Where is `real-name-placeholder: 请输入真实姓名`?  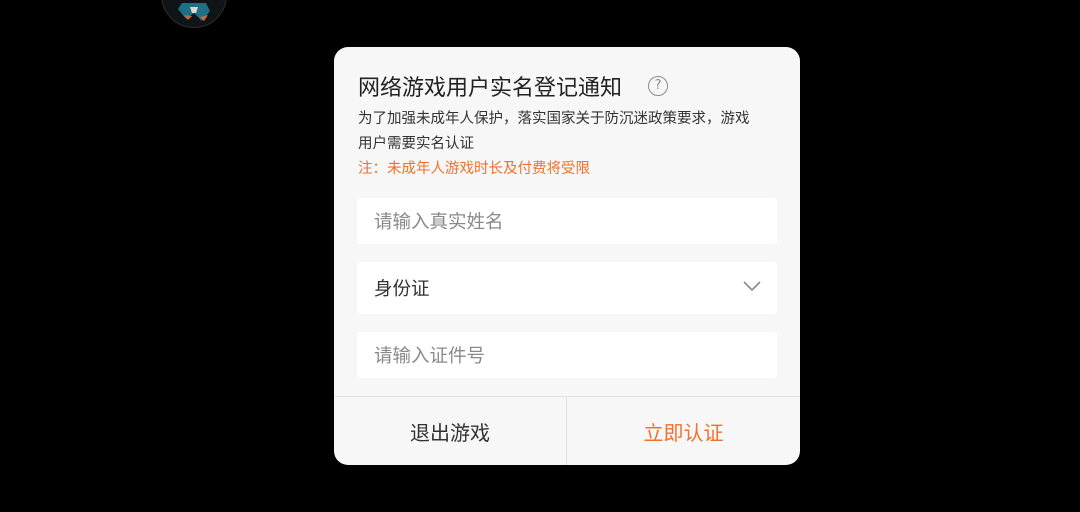 real-name-placeholder: 请输入真实姓名 is located at coordinates (439, 222).